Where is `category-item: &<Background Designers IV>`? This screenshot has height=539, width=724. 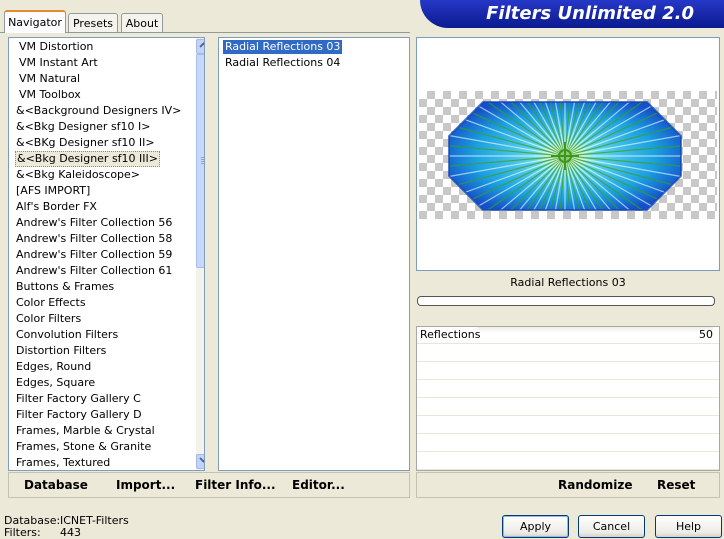 category-item: &<Background Designers IV> is located at coordinates (98, 111).